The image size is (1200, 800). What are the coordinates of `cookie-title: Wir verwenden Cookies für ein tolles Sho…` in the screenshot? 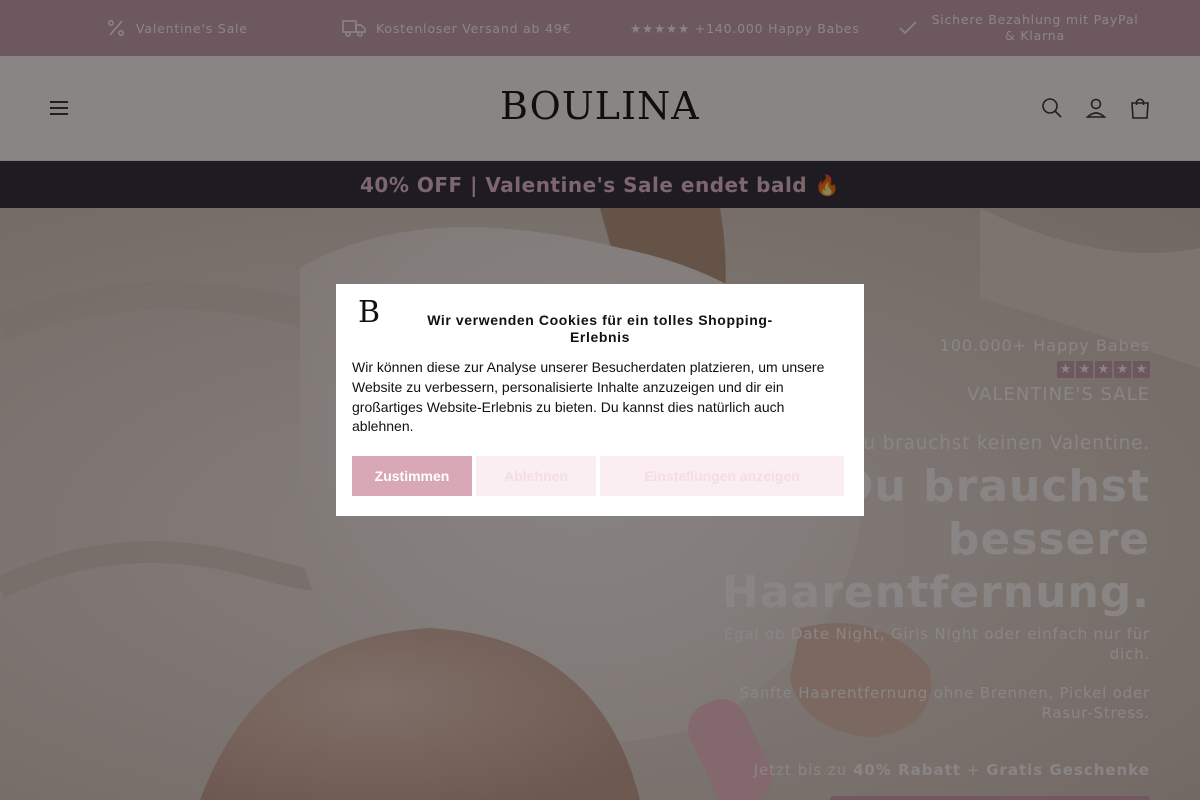 It's located at (600, 328).